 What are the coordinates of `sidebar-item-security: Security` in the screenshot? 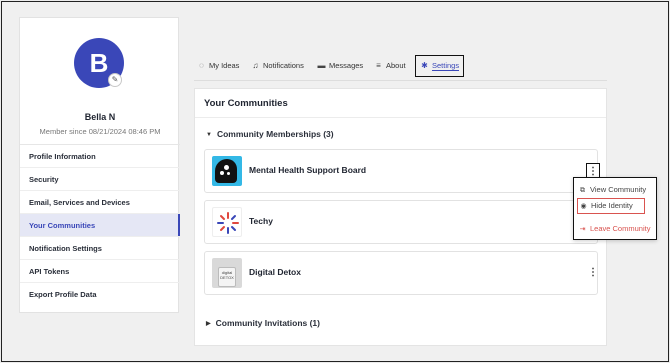 It's located at (100, 178).